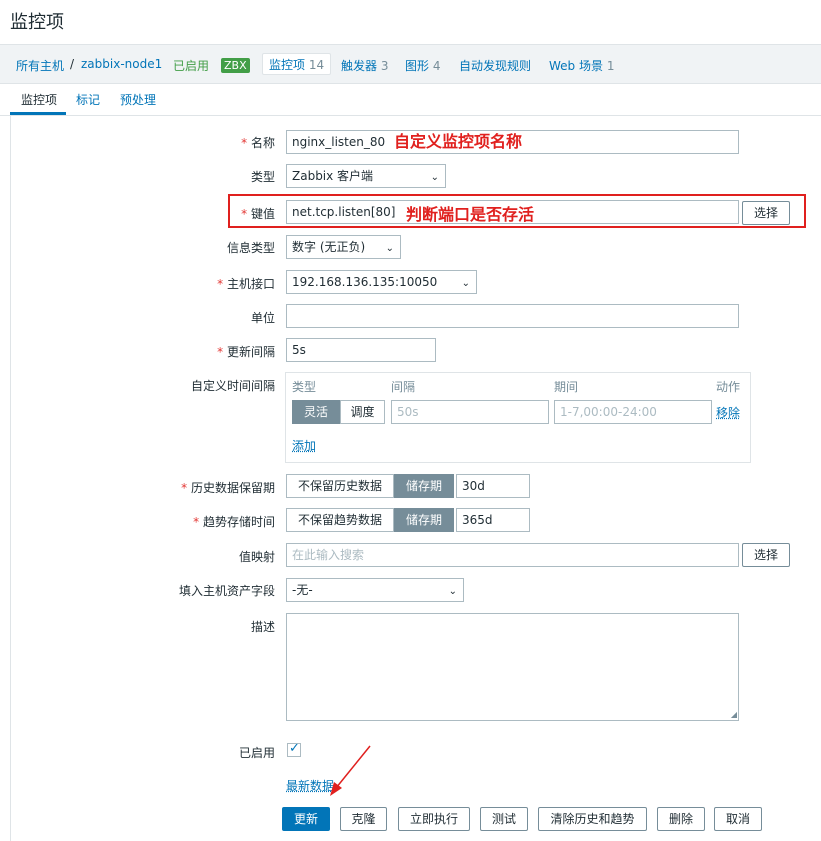 This screenshot has height=841, width=821. I want to click on col-type: 类型, so click(304, 387).